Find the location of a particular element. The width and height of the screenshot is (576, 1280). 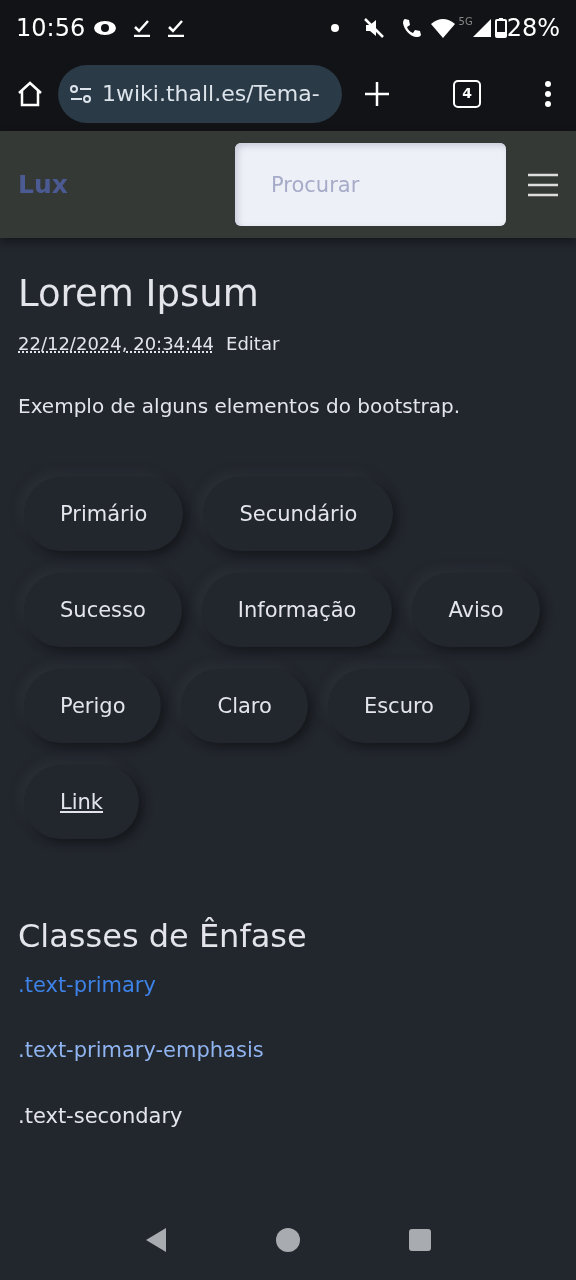

address-bar: 1wiki.thall.es/Tema- is located at coordinates (200, 93).